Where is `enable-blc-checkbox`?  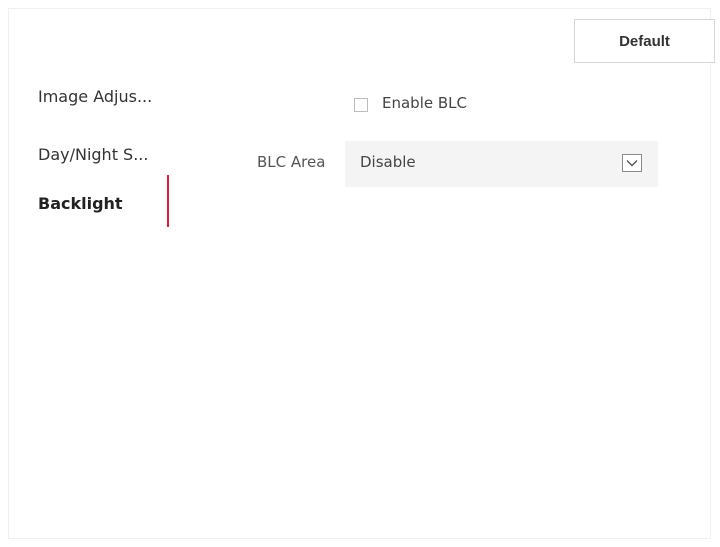
enable-blc-checkbox is located at coordinates (361, 105).